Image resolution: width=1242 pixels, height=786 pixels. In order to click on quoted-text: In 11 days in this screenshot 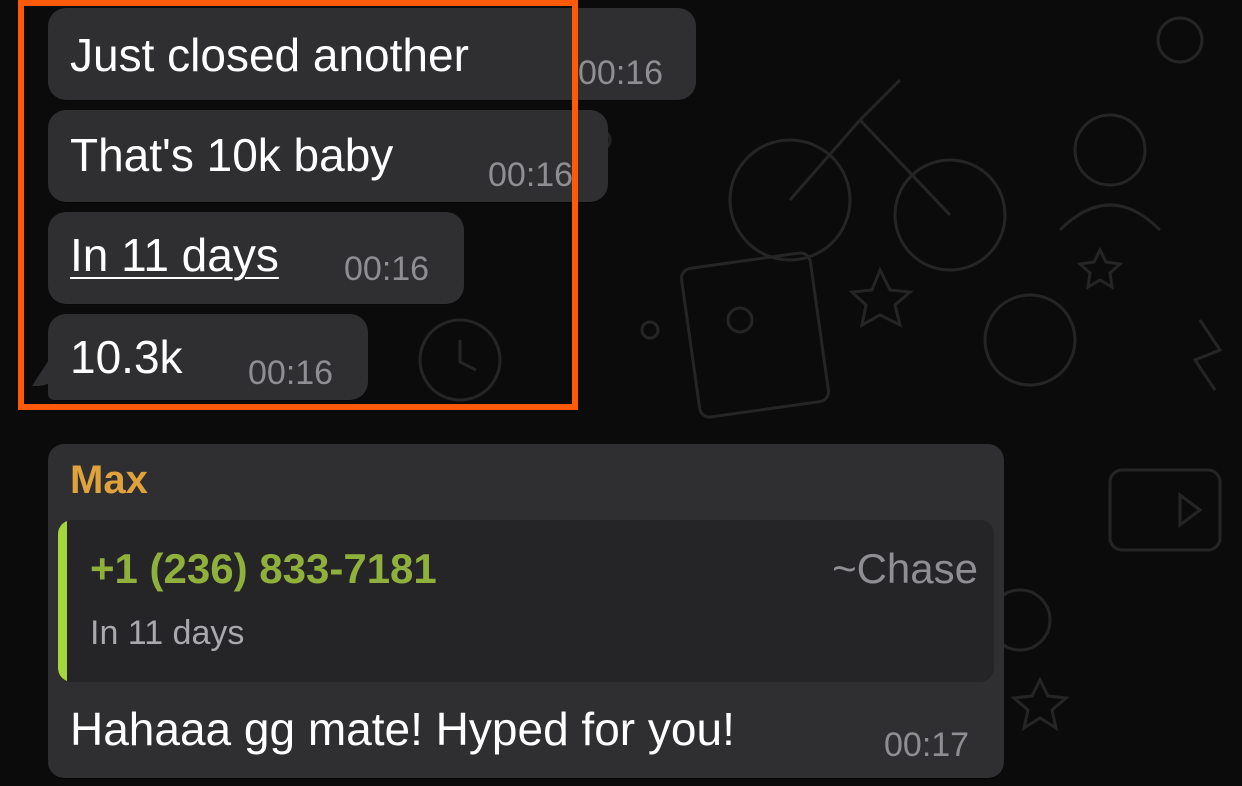, I will do `click(167, 633)`.